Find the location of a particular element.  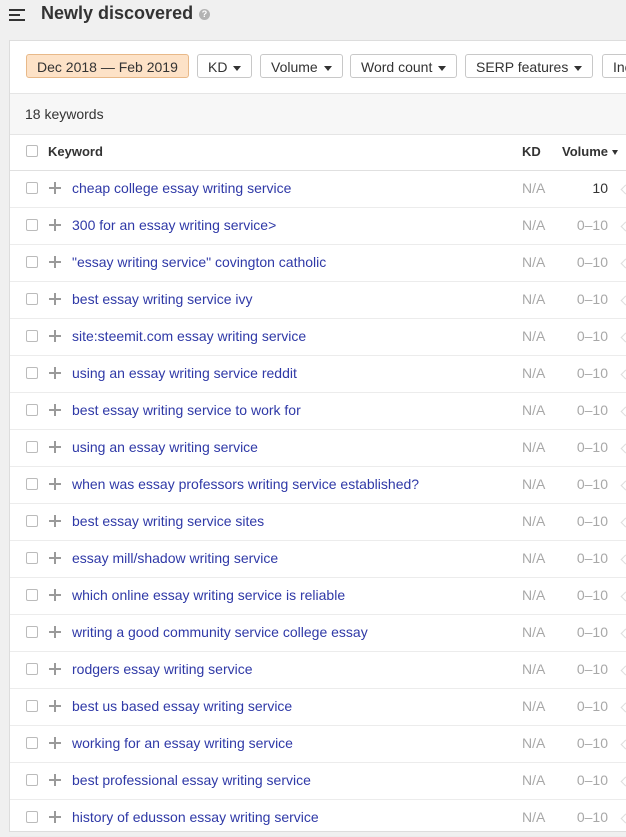

column-header-volume: Volume is located at coordinates (590, 151).